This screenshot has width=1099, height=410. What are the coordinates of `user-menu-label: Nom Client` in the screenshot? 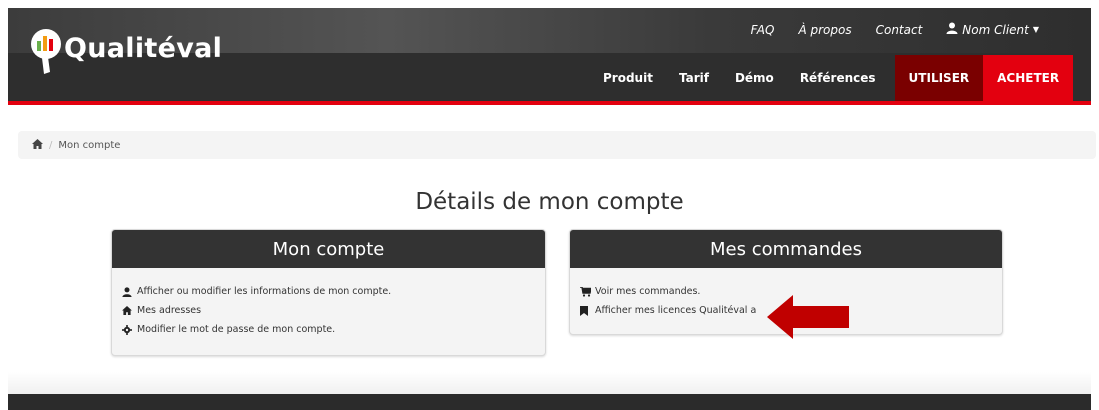 It's located at (995, 29).